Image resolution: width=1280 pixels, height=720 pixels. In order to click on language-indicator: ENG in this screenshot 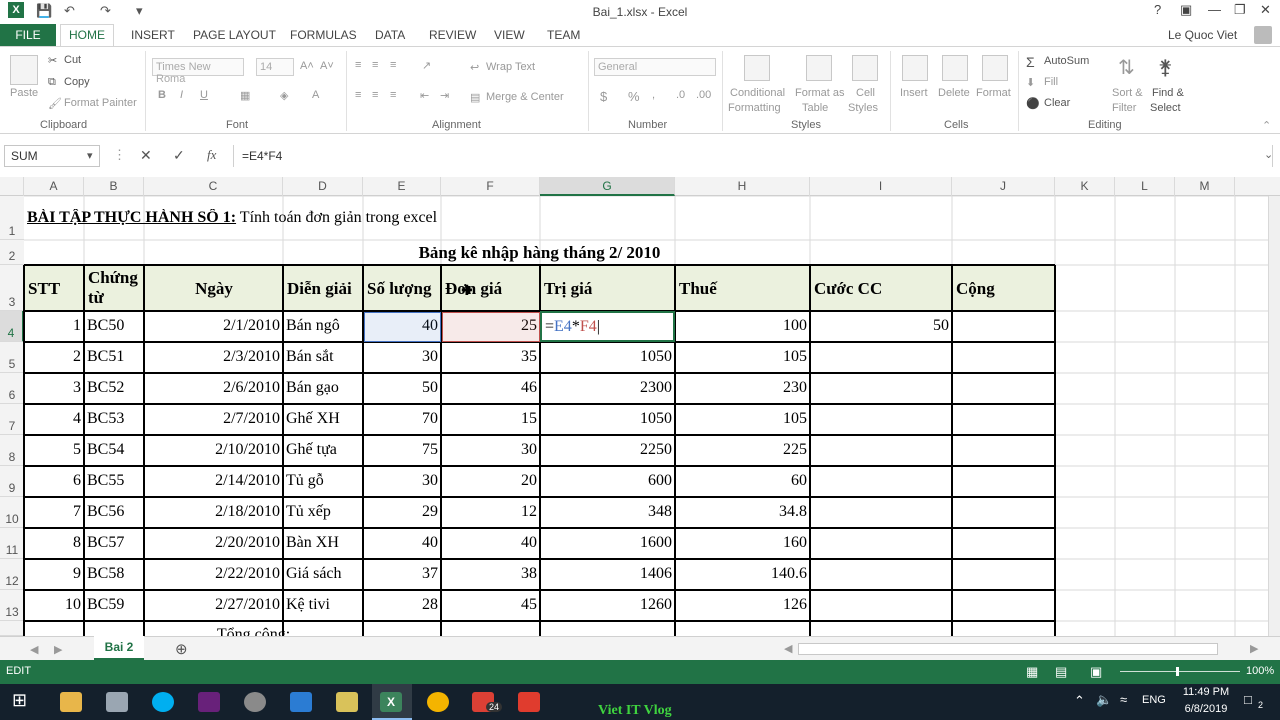, I will do `click(1154, 700)`.